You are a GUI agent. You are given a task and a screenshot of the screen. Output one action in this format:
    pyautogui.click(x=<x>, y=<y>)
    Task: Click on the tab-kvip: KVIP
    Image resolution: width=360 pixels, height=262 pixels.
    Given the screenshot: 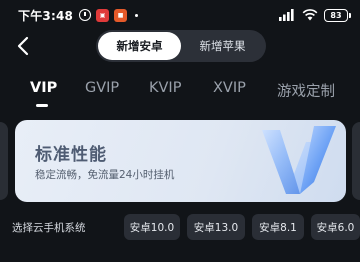 What is the action you would take?
    pyautogui.click(x=165, y=88)
    